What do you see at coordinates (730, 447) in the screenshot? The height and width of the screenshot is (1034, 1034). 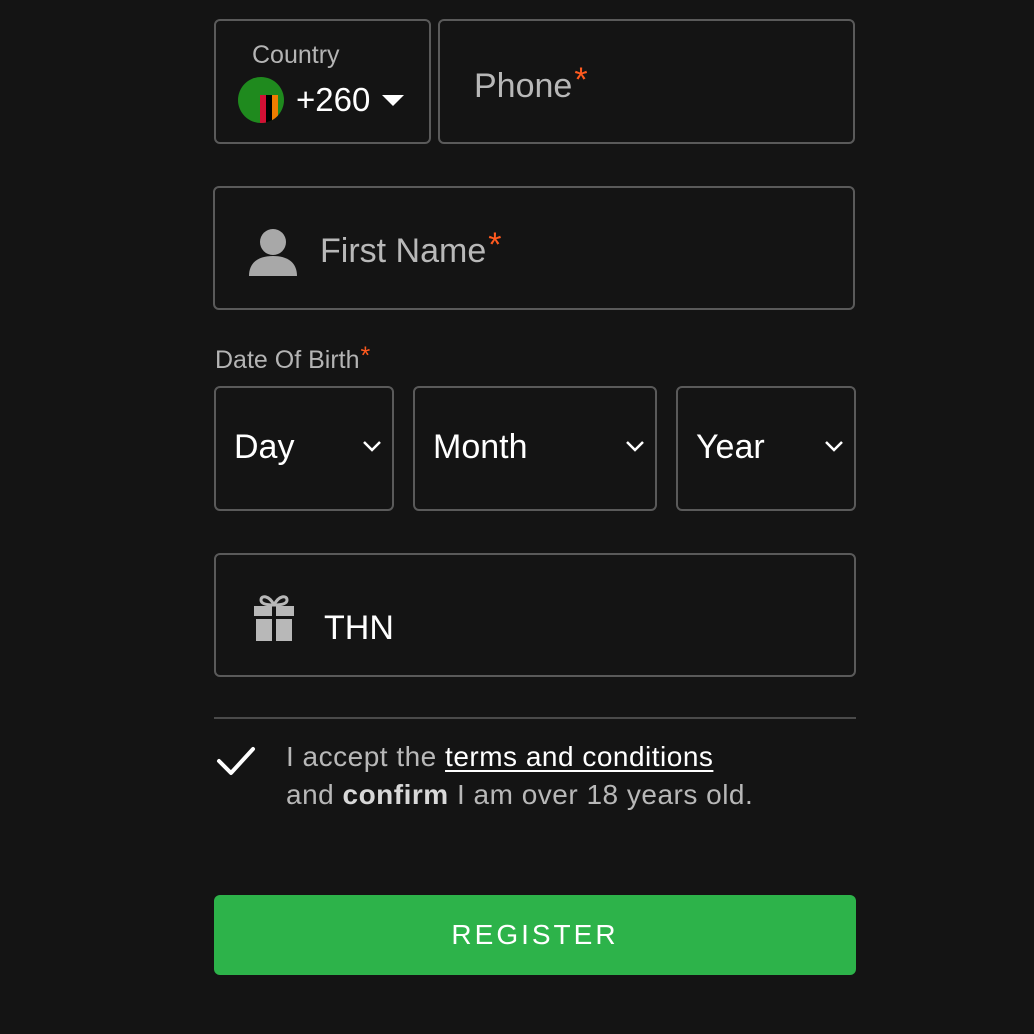 I see `dob-year-value: Year` at bounding box center [730, 447].